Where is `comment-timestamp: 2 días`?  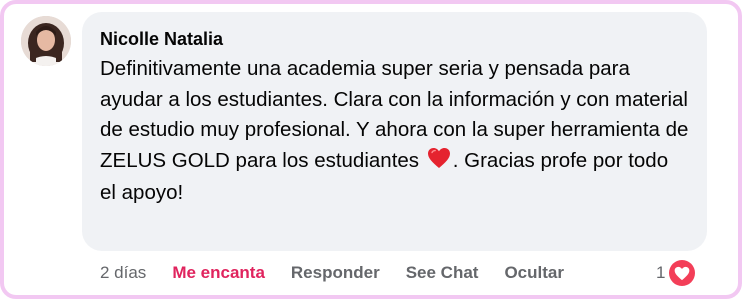 comment-timestamp: 2 días is located at coordinates (123, 273).